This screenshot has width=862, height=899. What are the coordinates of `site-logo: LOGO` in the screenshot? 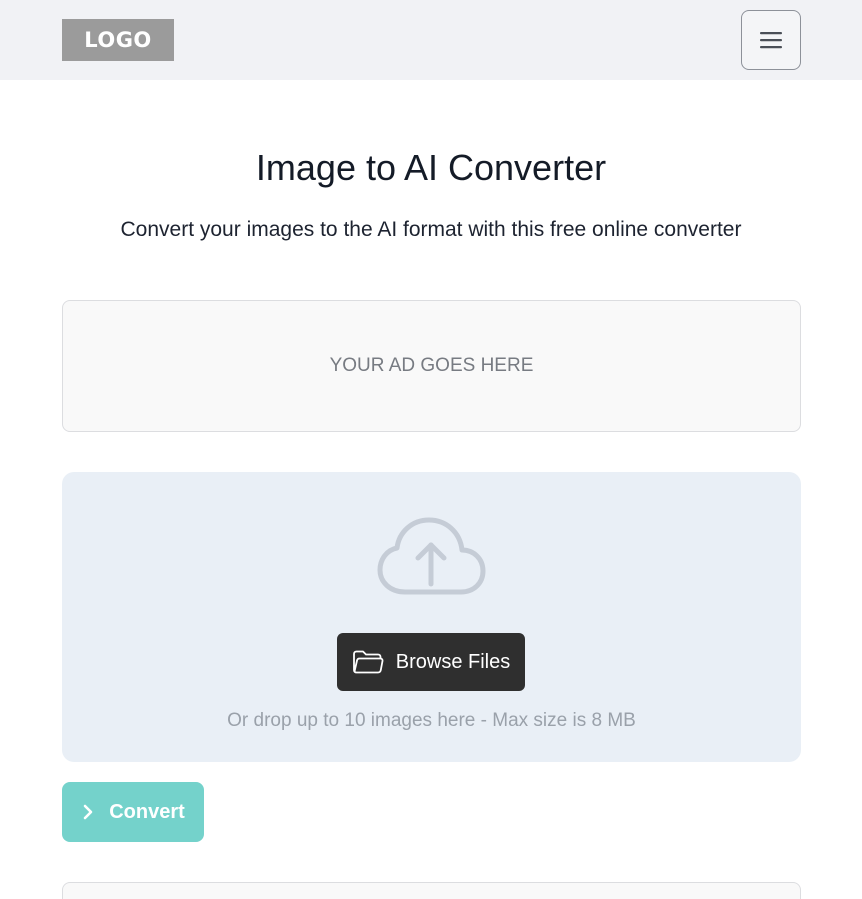 It's located at (118, 40).